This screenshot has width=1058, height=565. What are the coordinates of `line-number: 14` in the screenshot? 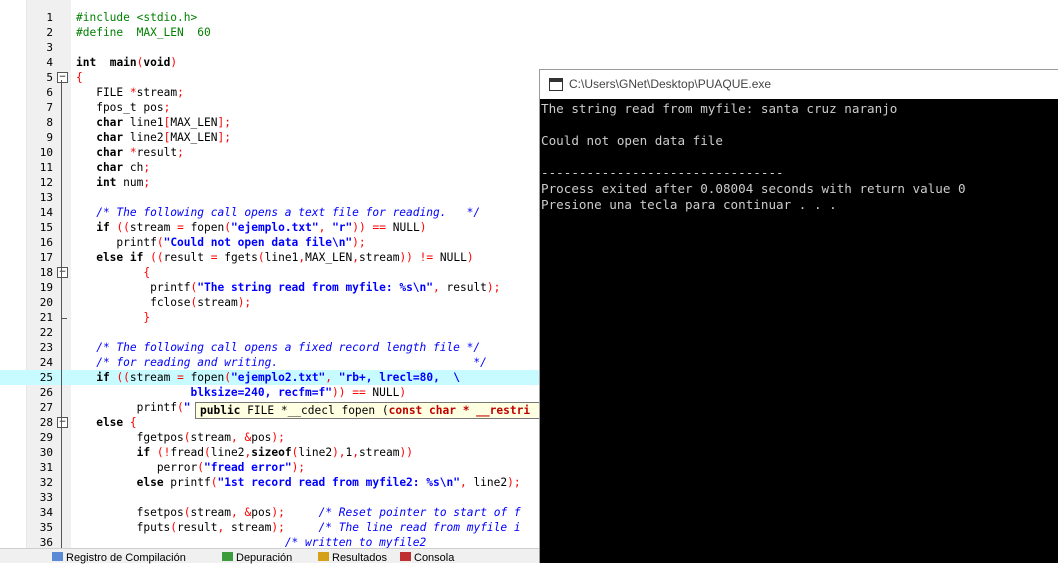 It's located at (46, 212).